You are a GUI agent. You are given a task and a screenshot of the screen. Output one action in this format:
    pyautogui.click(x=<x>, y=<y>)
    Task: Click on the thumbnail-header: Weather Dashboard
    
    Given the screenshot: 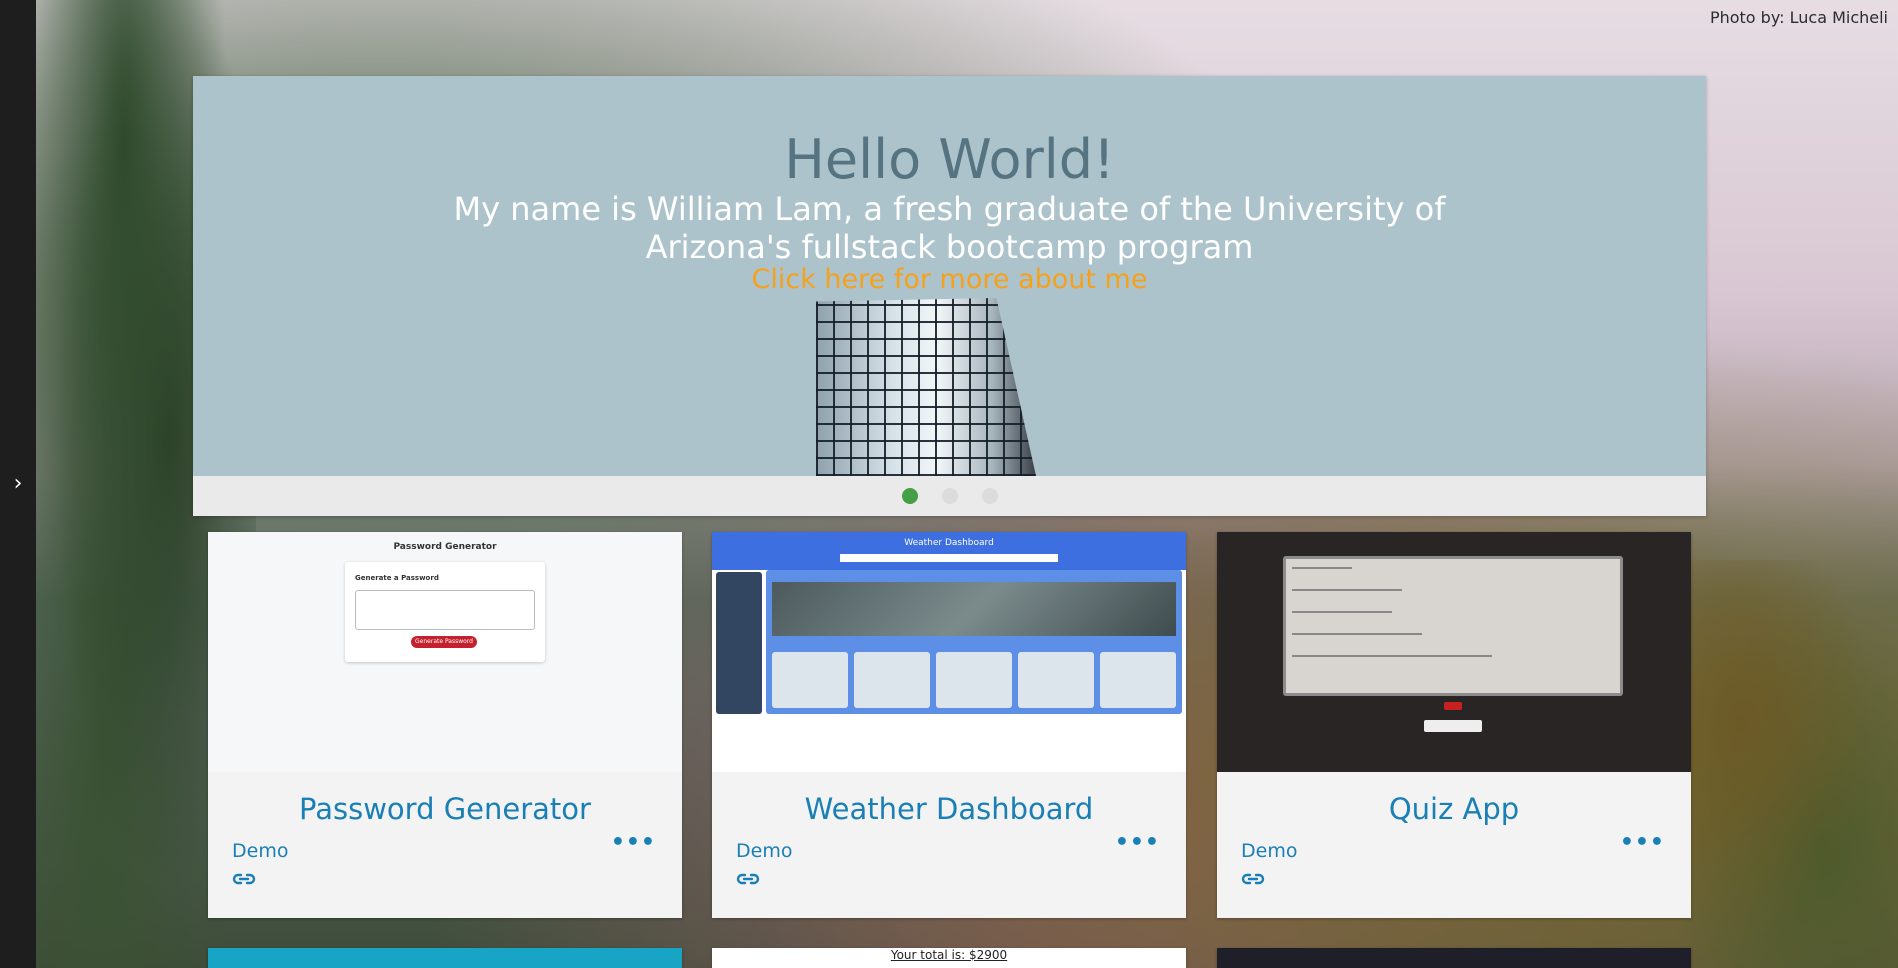 What is the action you would take?
    pyautogui.click(x=949, y=551)
    